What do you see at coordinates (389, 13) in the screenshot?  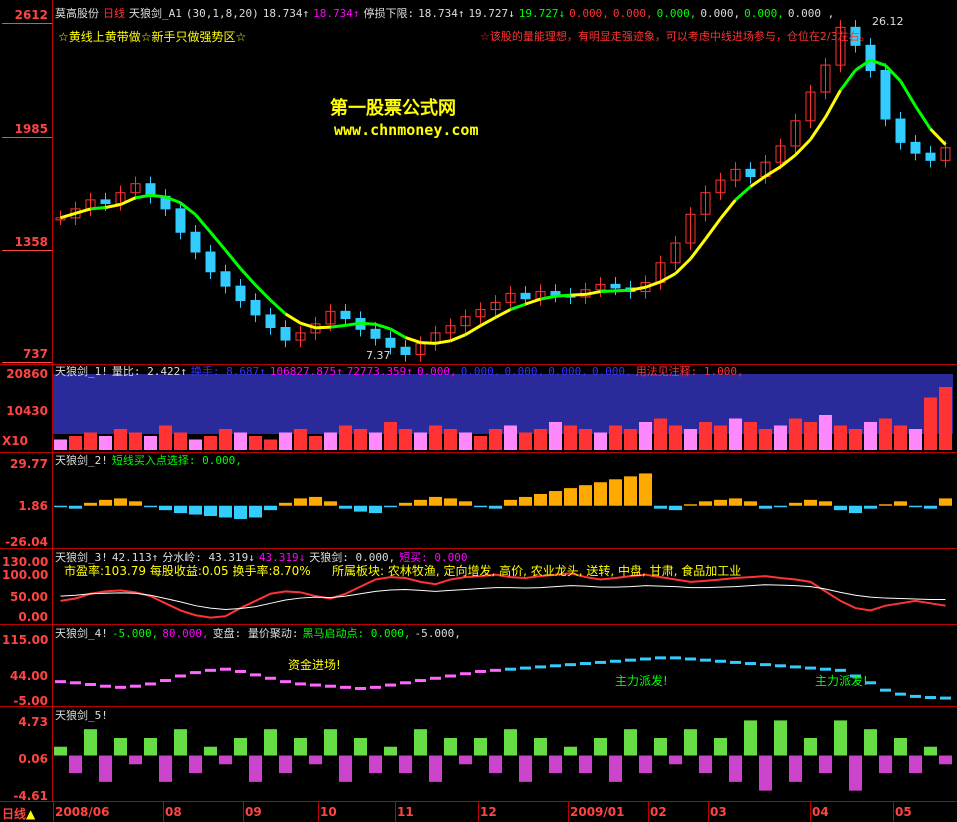 I see `stop-label: 停损下限:` at bounding box center [389, 13].